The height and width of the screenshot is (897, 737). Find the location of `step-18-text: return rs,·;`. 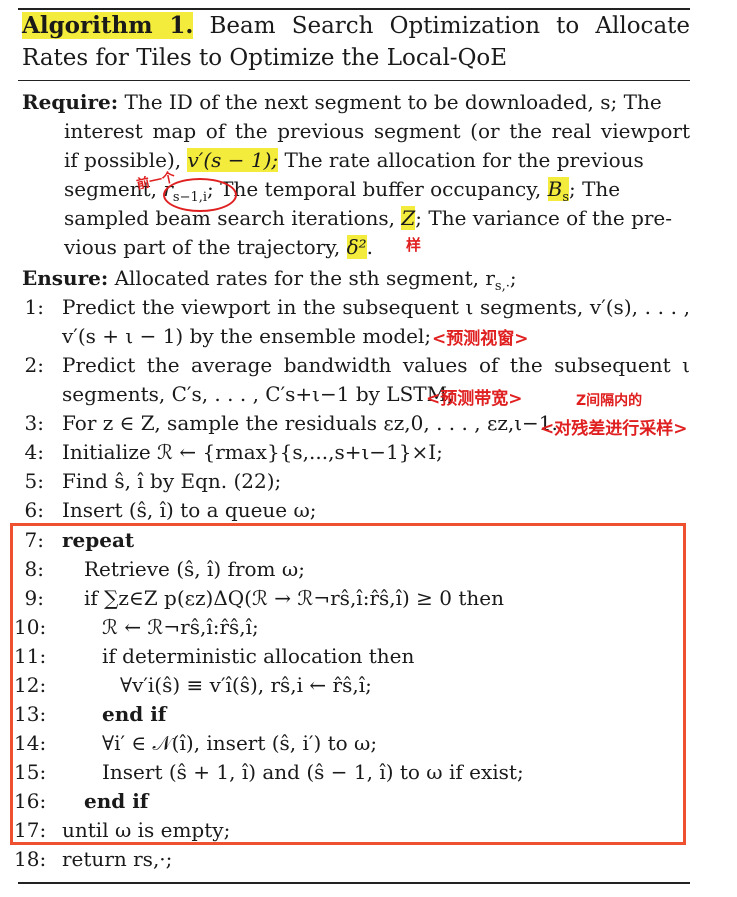

step-18-text: return rs,·; is located at coordinates (117, 859).